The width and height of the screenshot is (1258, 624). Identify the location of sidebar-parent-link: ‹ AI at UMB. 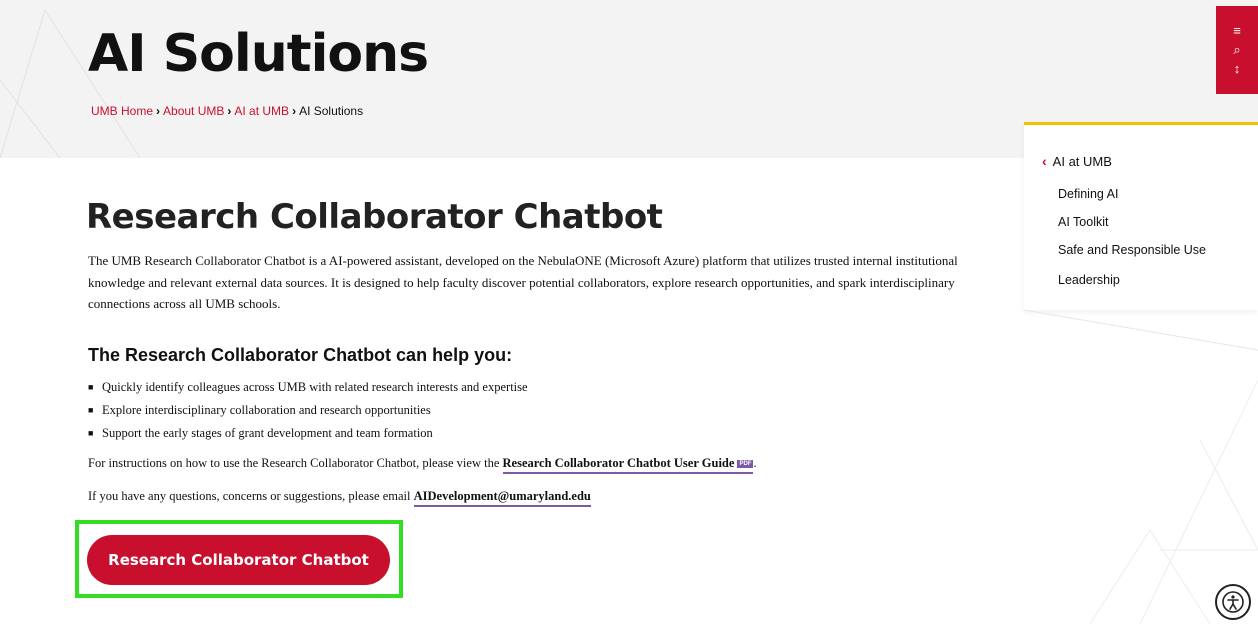
(1077, 161).